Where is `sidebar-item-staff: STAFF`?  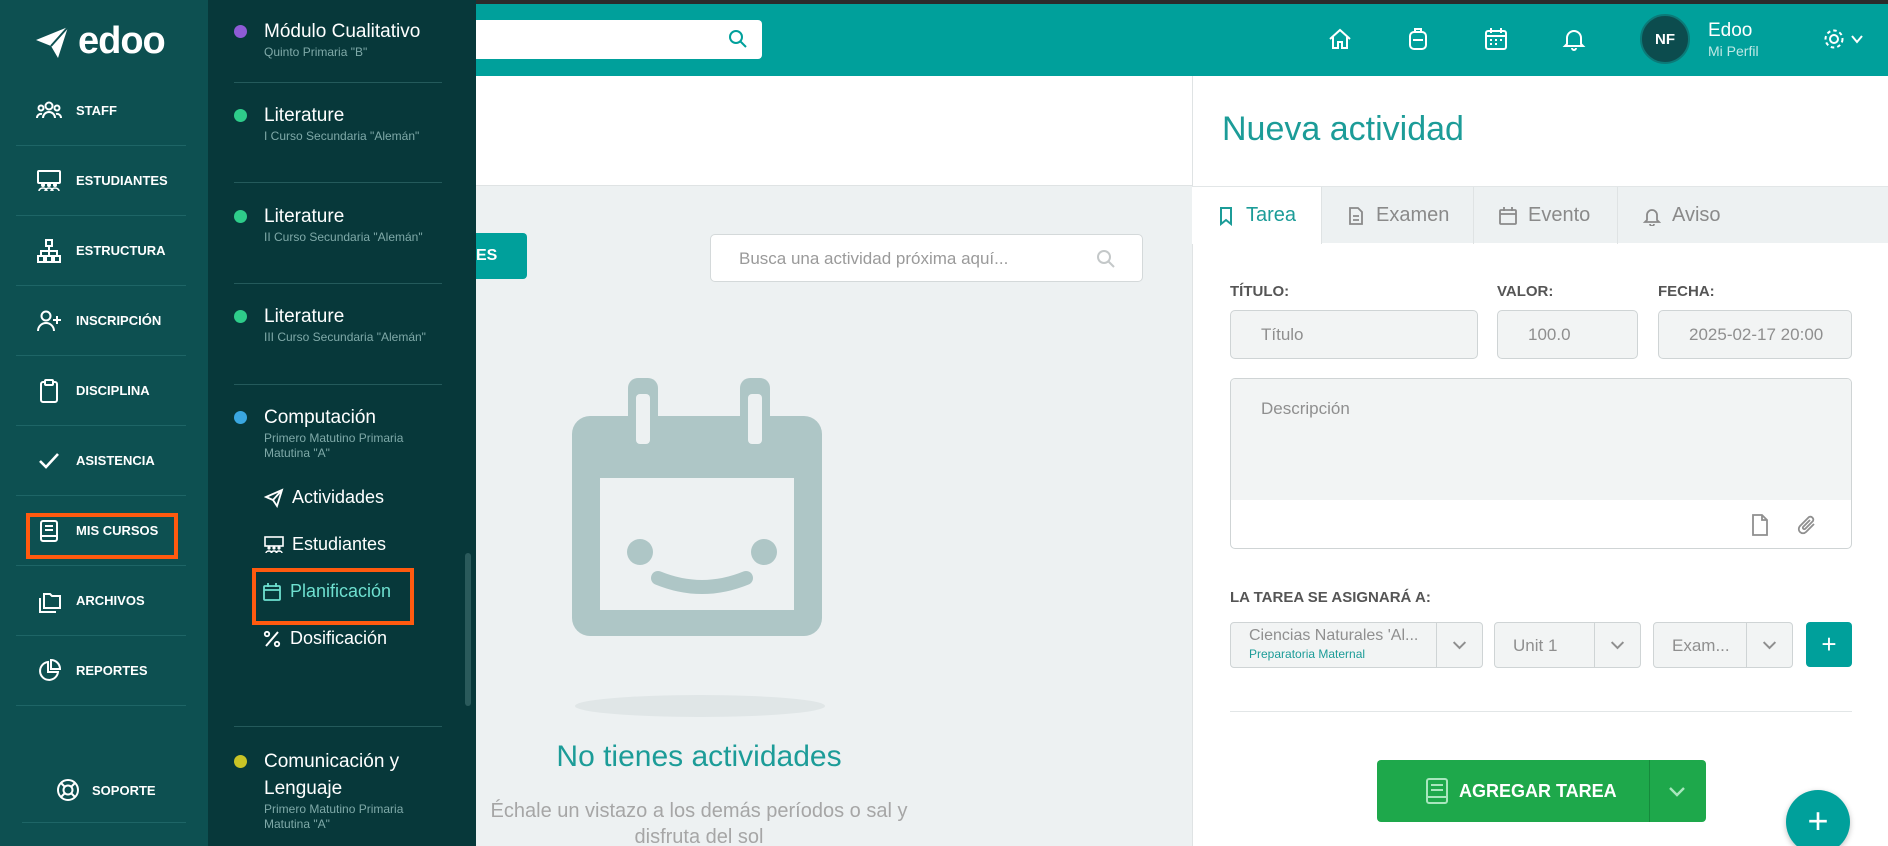 sidebar-item-staff: STAFF is located at coordinates (101, 111).